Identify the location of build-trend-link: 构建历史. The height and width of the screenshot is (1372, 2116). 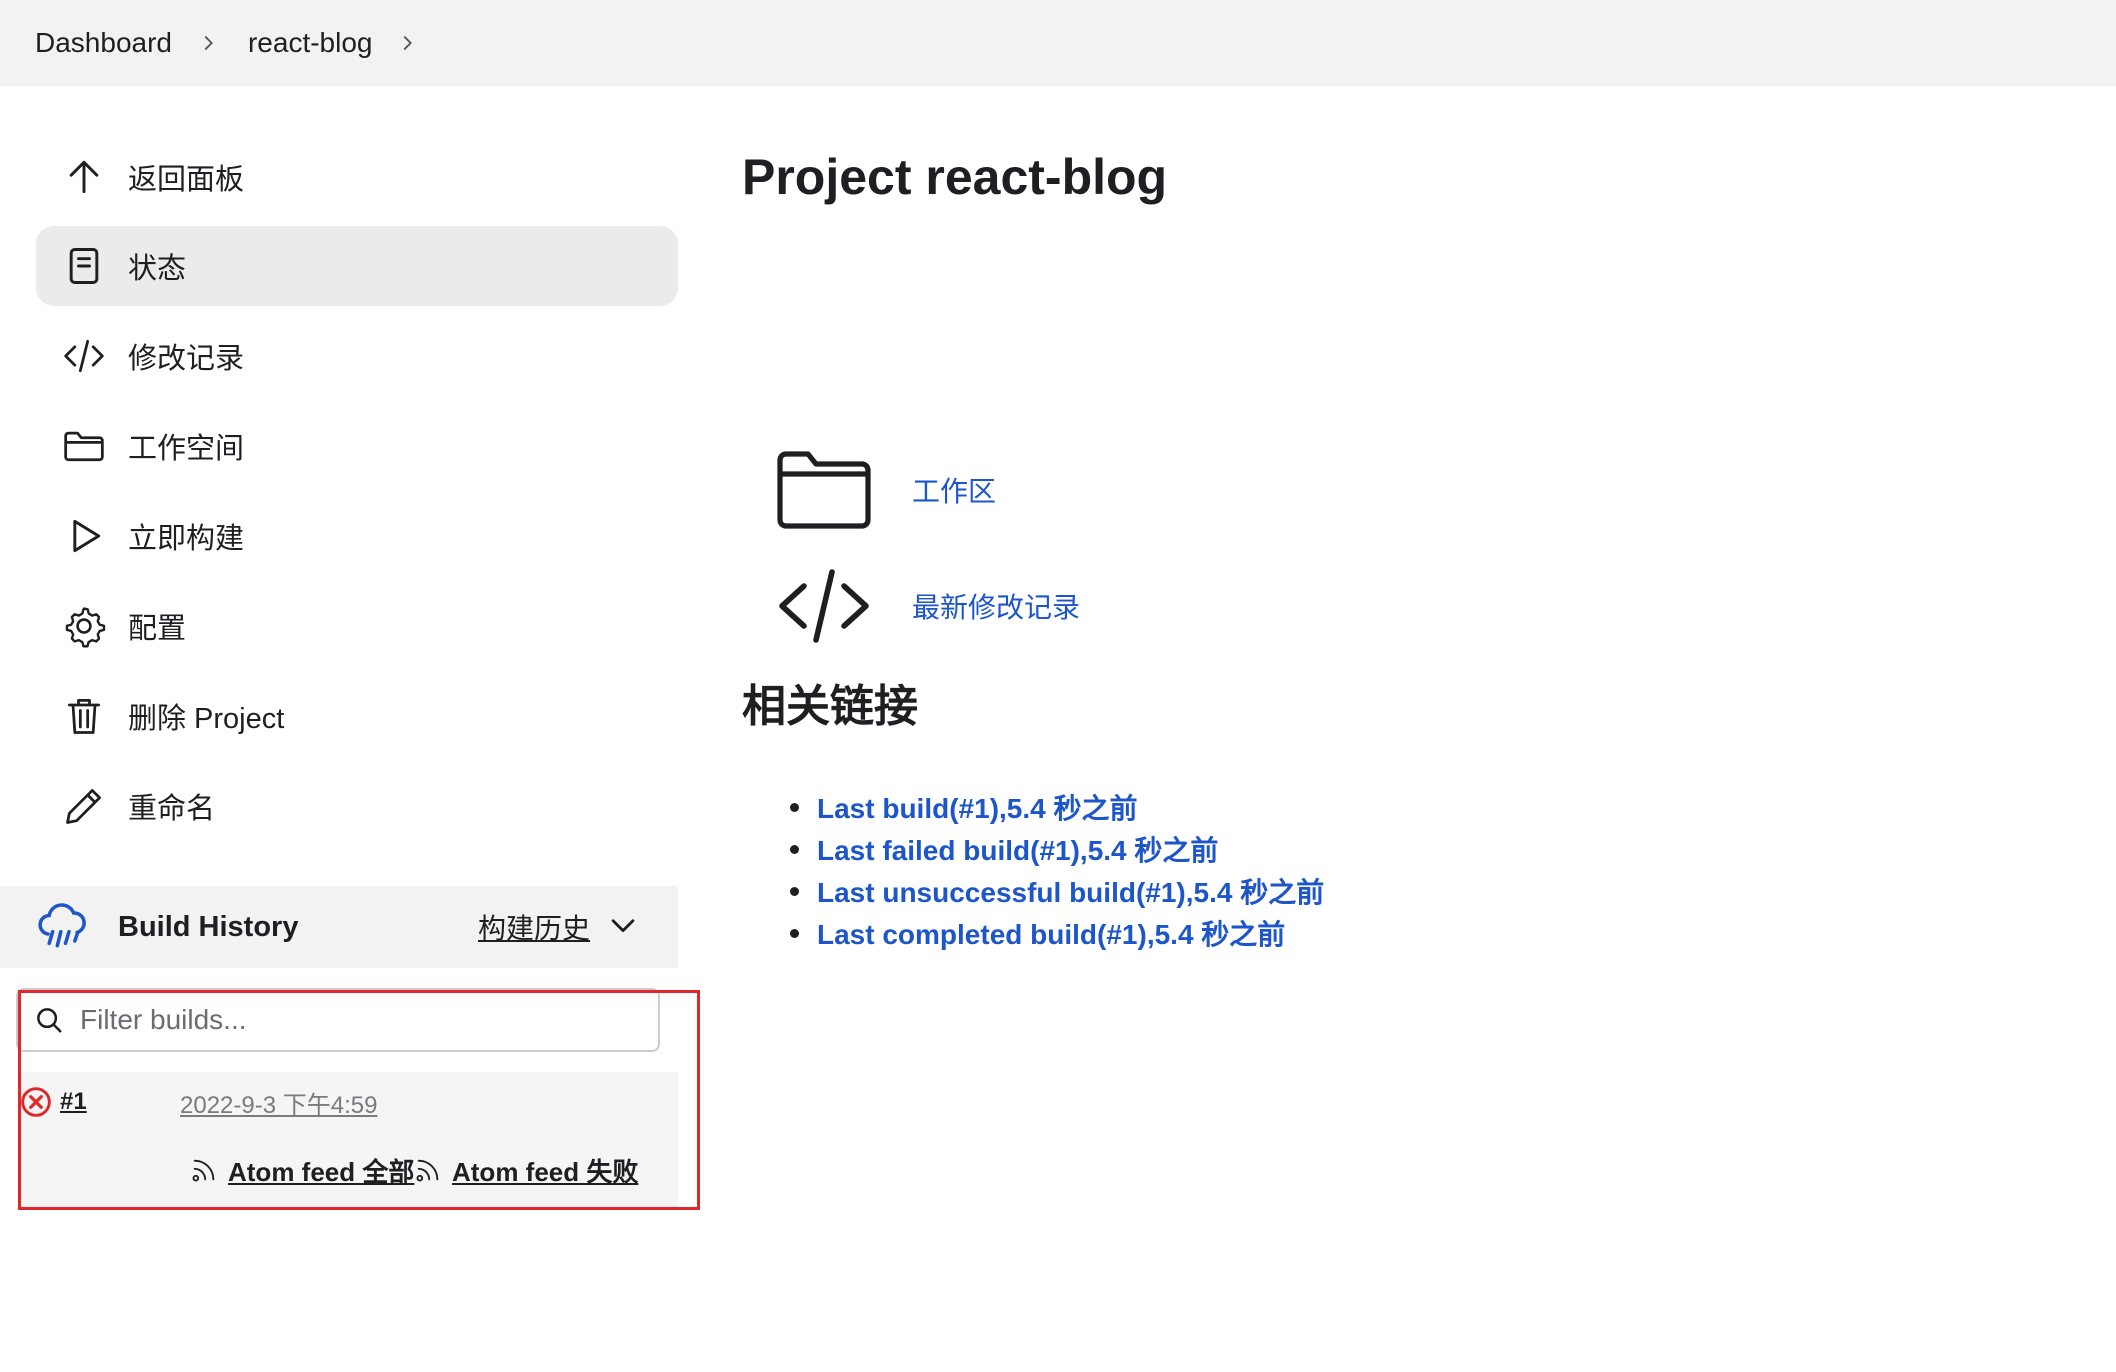
(534, 927).